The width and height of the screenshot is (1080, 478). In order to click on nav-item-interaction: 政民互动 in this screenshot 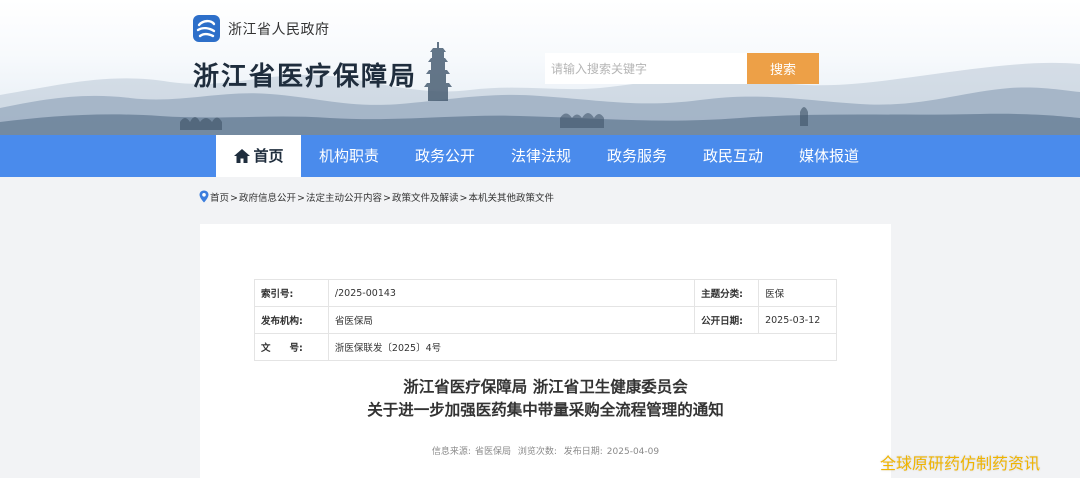, I will do `click(733, 156)`.